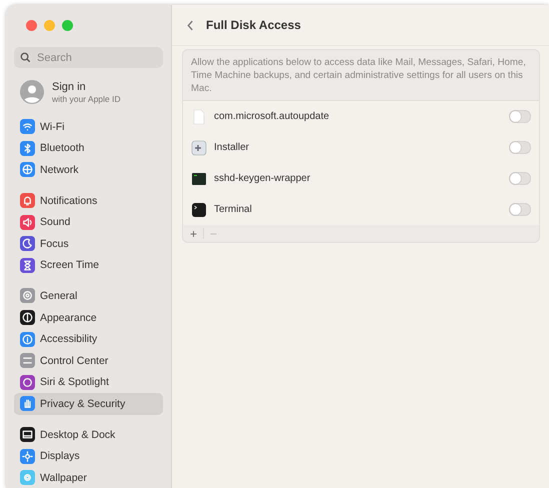 The image size is (549, 488). I want to click on sidebar-item: General, so click(88, 296).